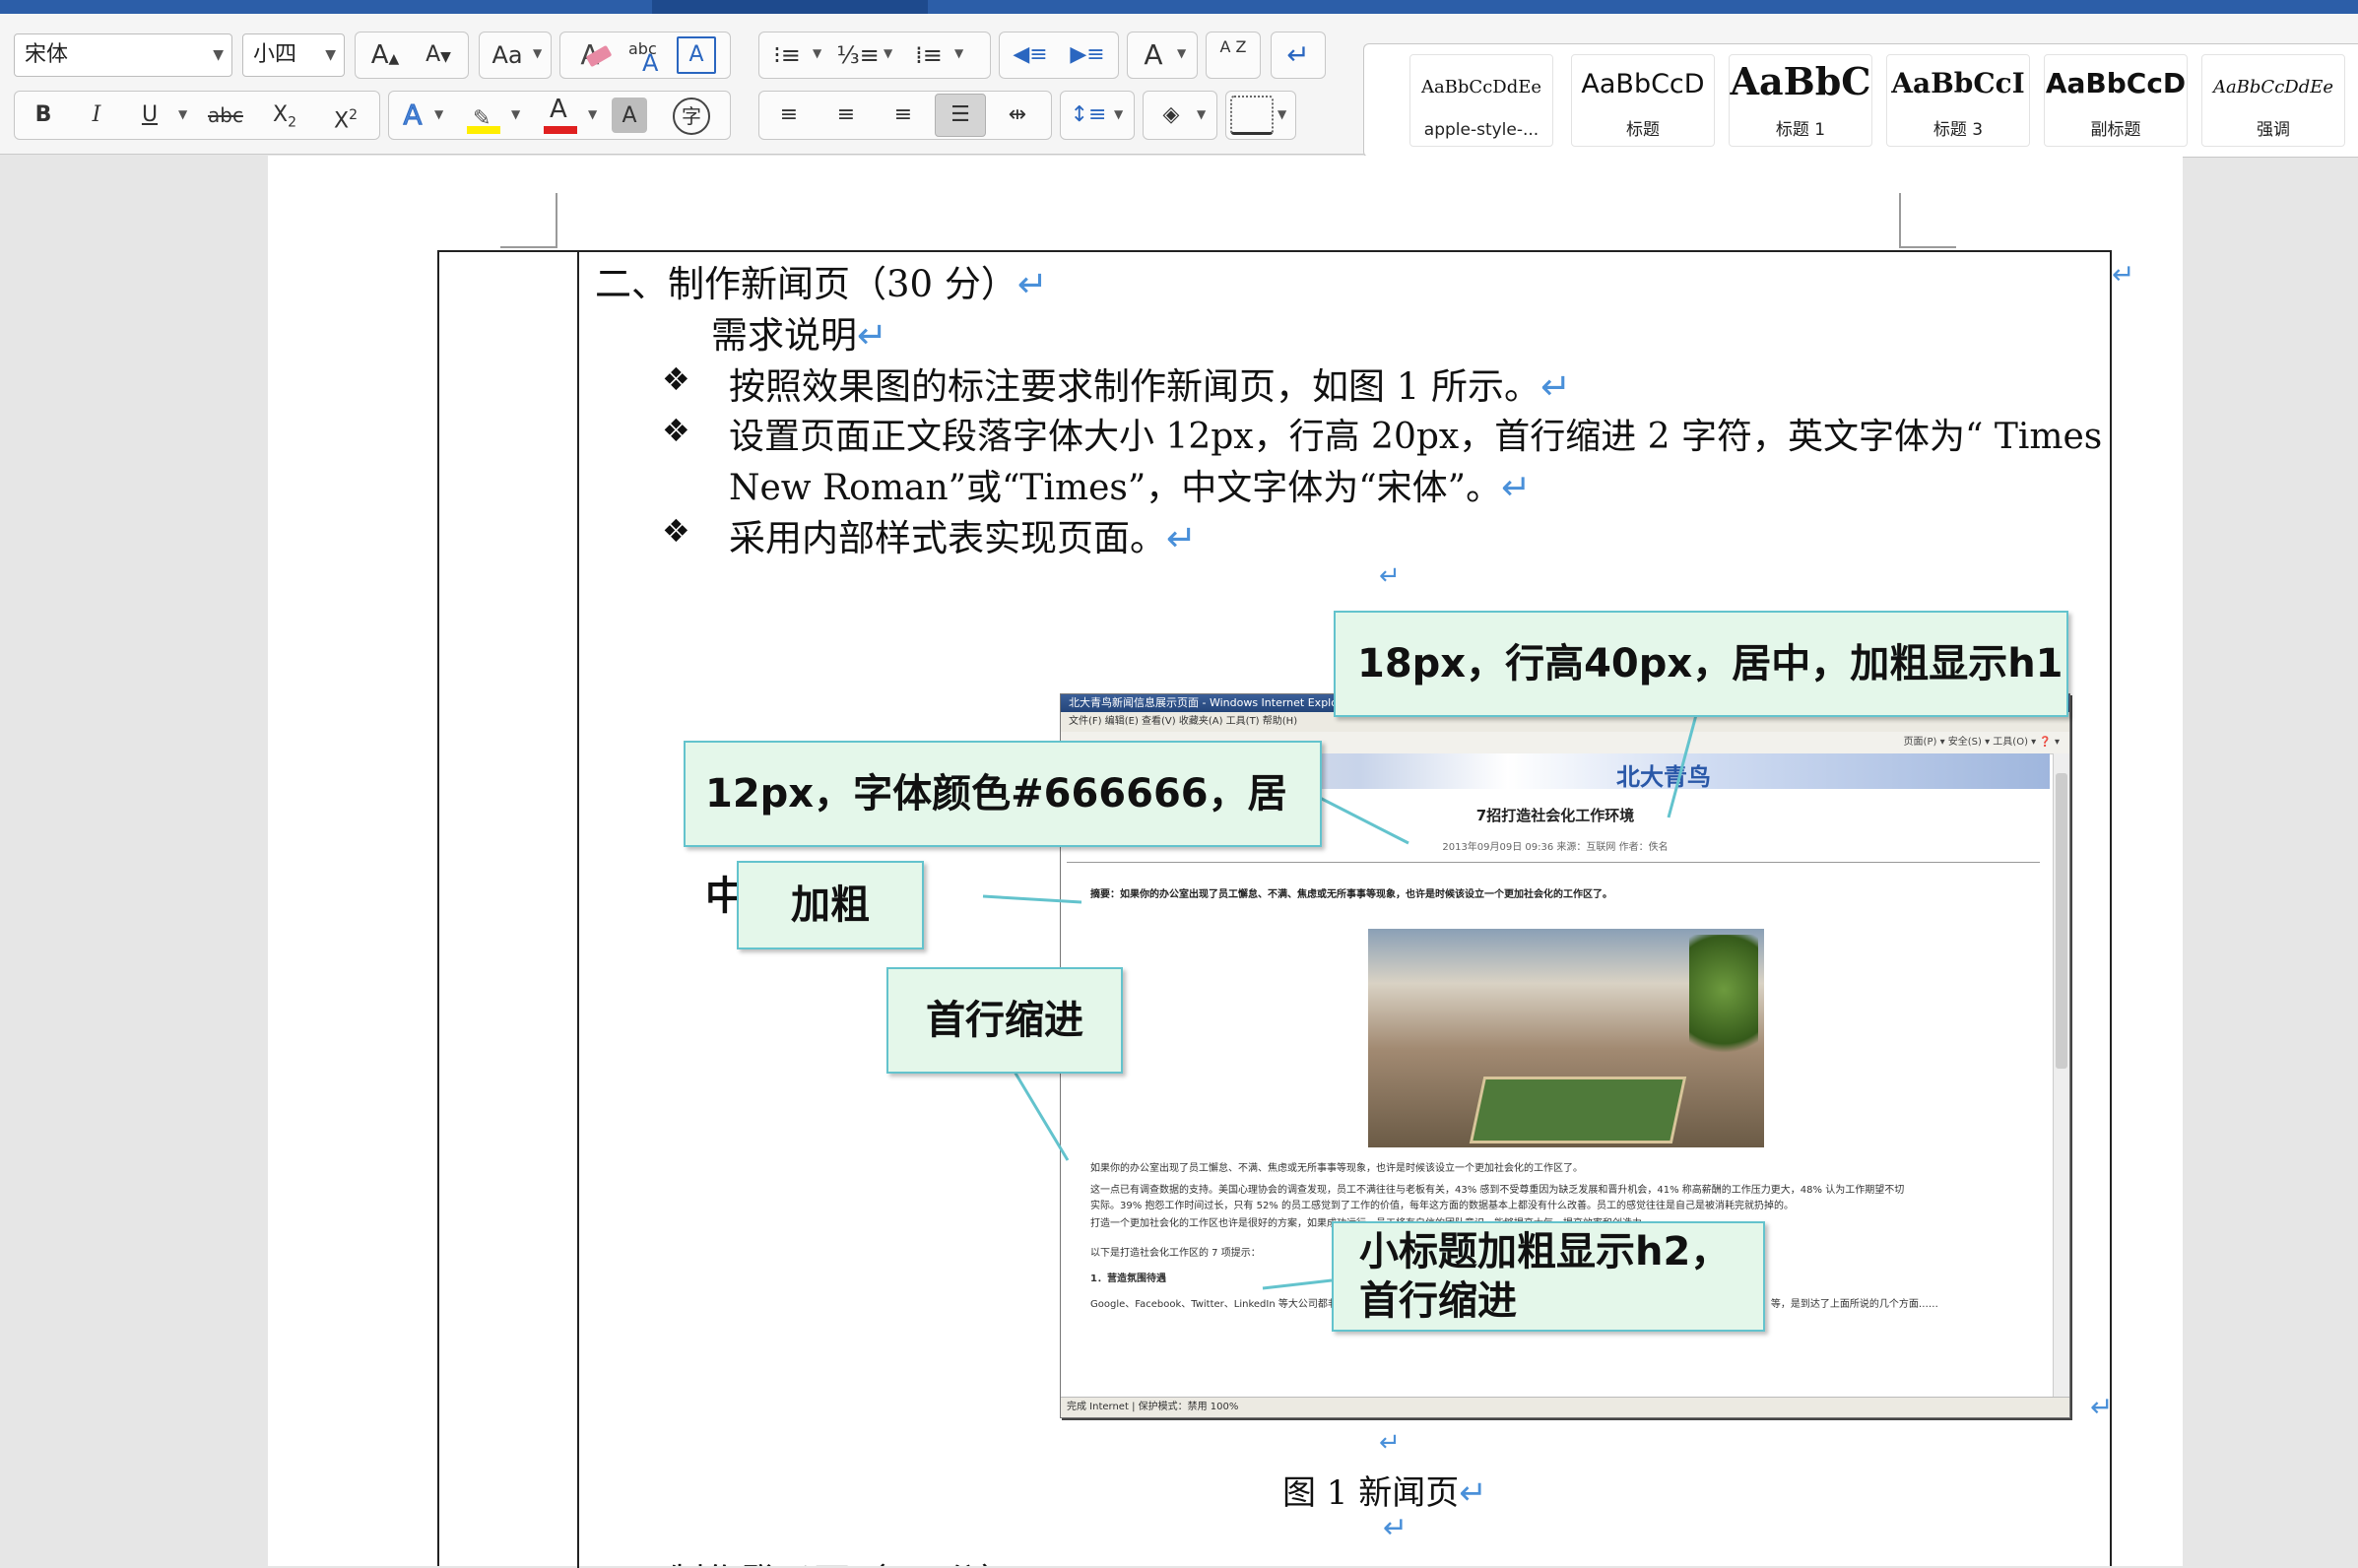 This screenshot has height=1568, width=2358. Describe the element at coordinates (2116, 101) in the screenshot. I see `style-tile: AaBbCcD 副标题` at that location.